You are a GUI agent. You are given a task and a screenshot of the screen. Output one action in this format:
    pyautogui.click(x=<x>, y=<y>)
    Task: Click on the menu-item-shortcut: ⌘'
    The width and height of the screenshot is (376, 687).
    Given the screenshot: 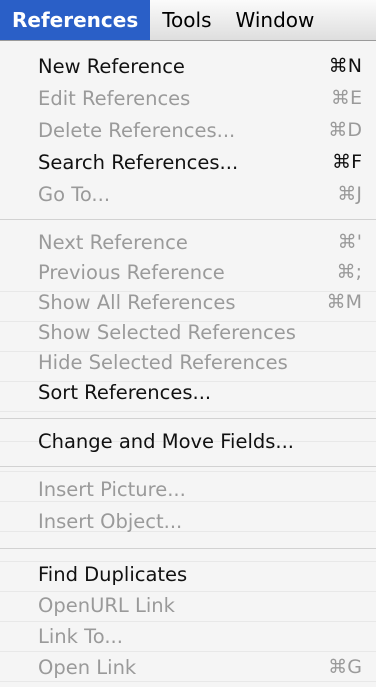 What is the action you would take?
    pyautogui.click(x=349, y=242)
    